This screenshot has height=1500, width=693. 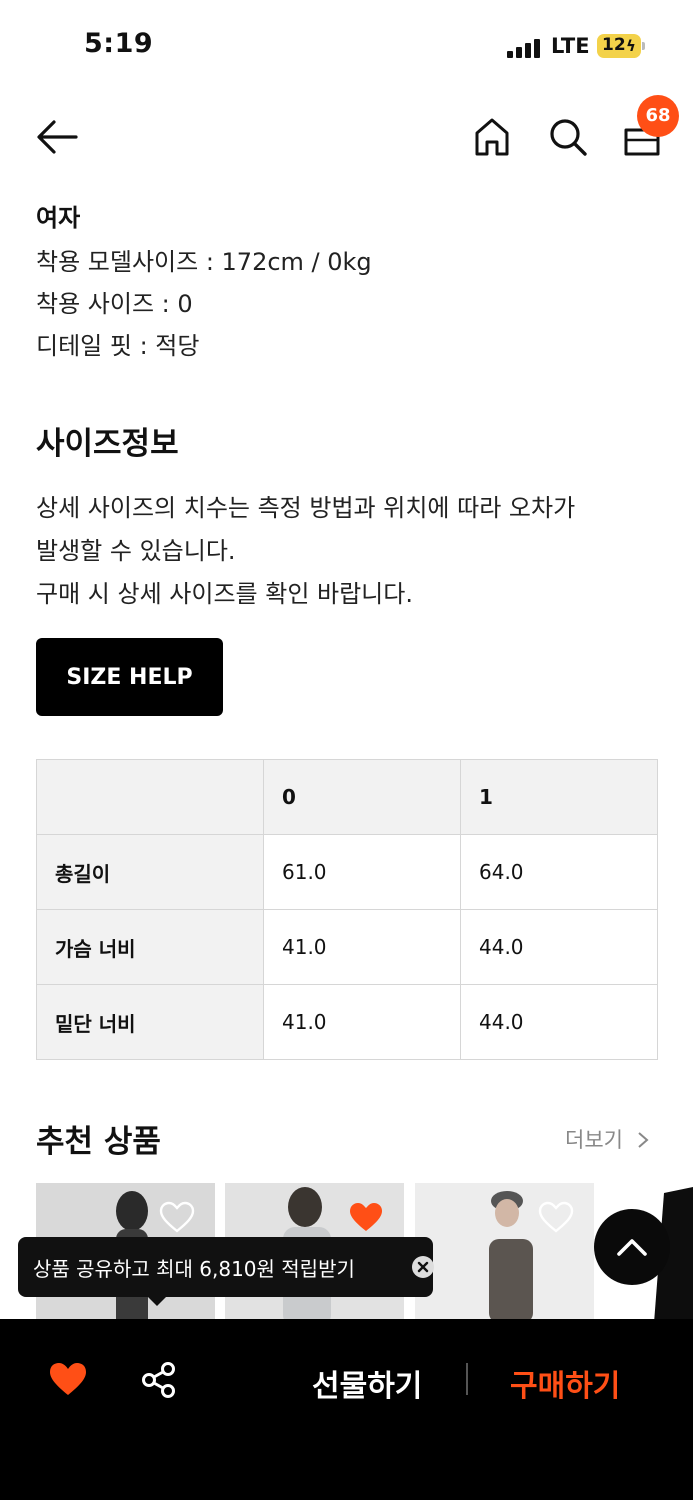 What do you see at coordinates (157, 1301) in the screenshot?
I see `tooltip-arrow` at bounding box center [157, 1301].